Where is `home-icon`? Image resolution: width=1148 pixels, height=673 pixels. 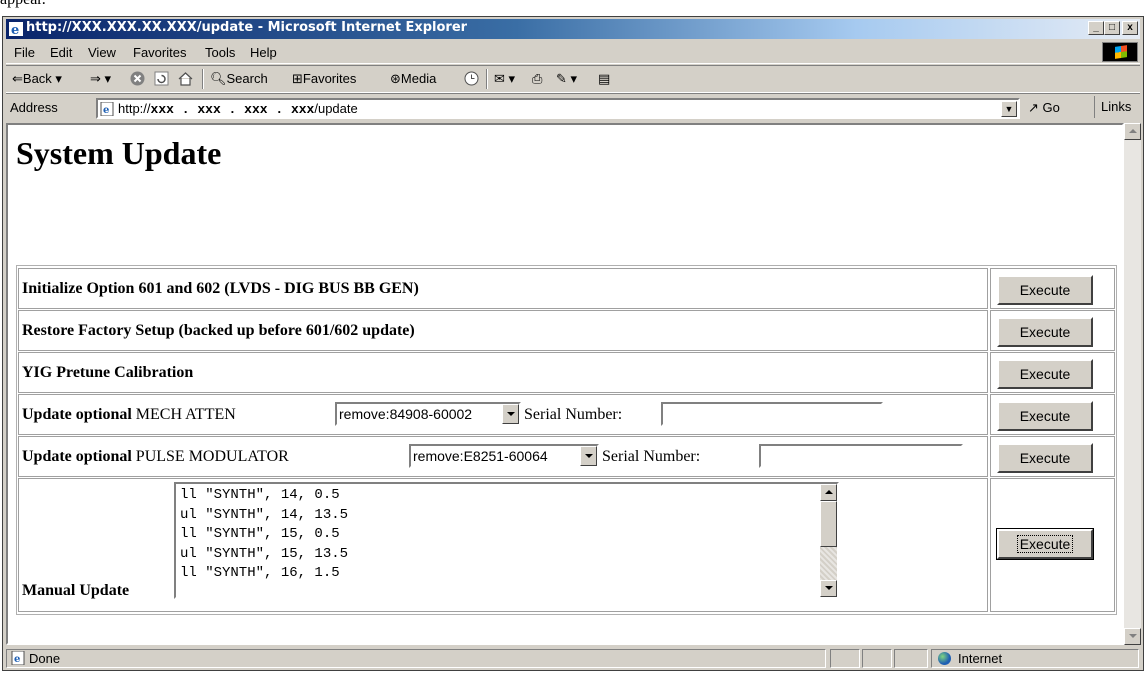
home-icon is located at coordinates (185, 78).